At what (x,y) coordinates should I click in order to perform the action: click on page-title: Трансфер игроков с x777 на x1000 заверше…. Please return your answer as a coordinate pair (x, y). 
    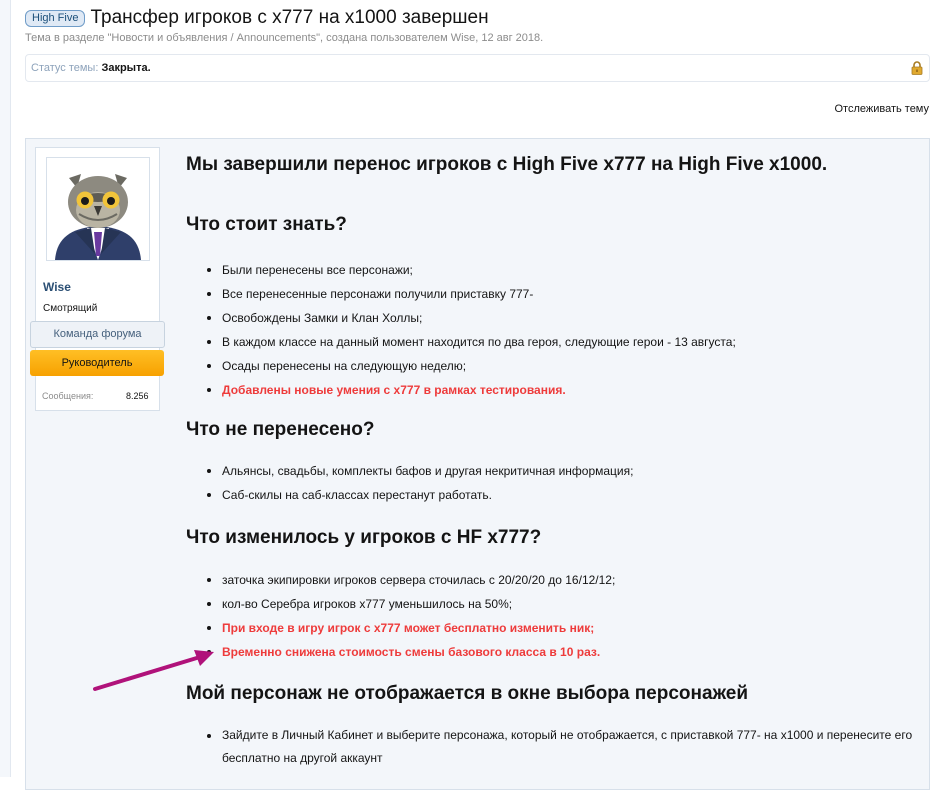
    Looking at the image, I should click on (289, 17).